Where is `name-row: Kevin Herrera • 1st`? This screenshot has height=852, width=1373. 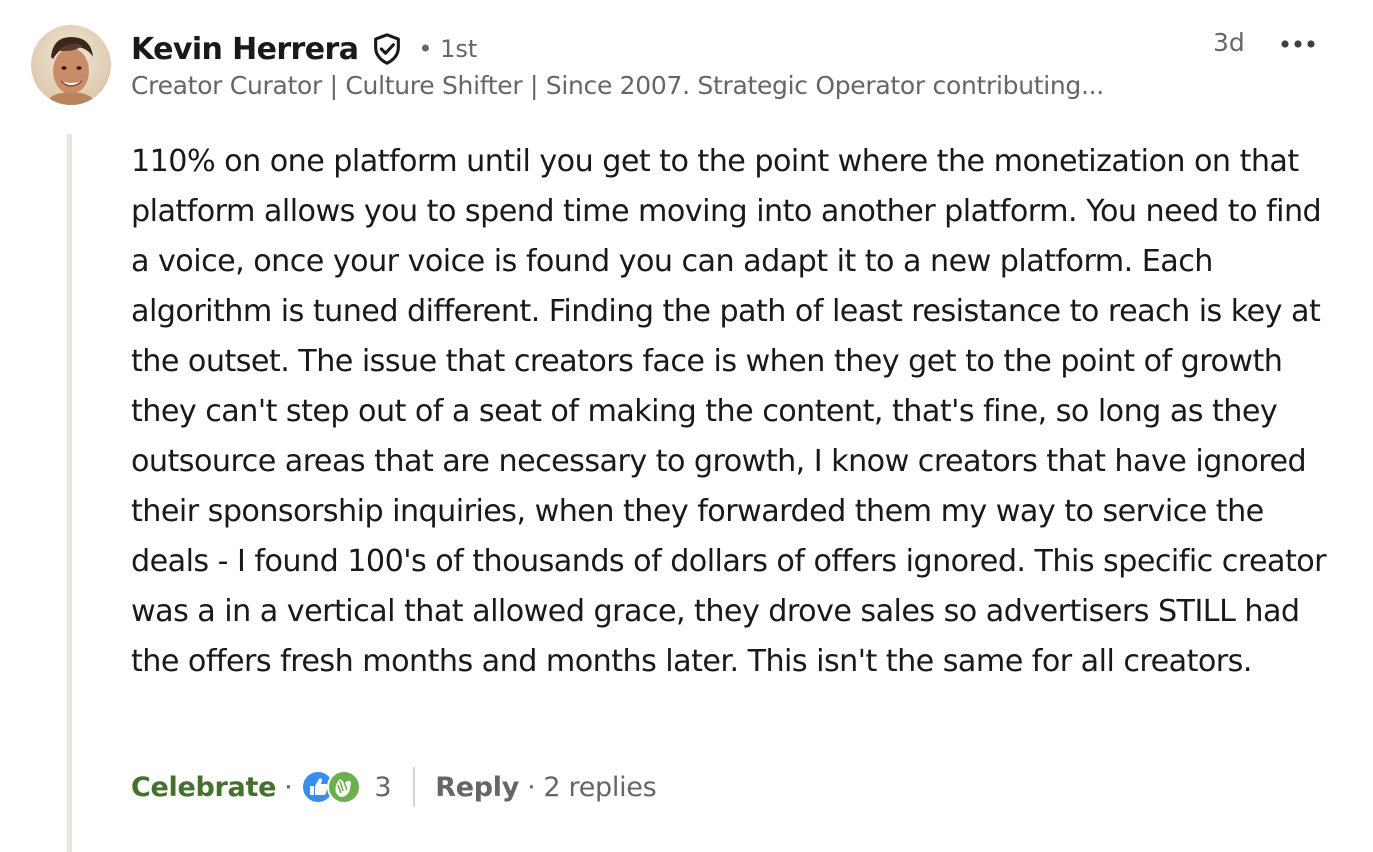
name-row: Kevin Herrera • 1st is located at coordinates (731, 49).